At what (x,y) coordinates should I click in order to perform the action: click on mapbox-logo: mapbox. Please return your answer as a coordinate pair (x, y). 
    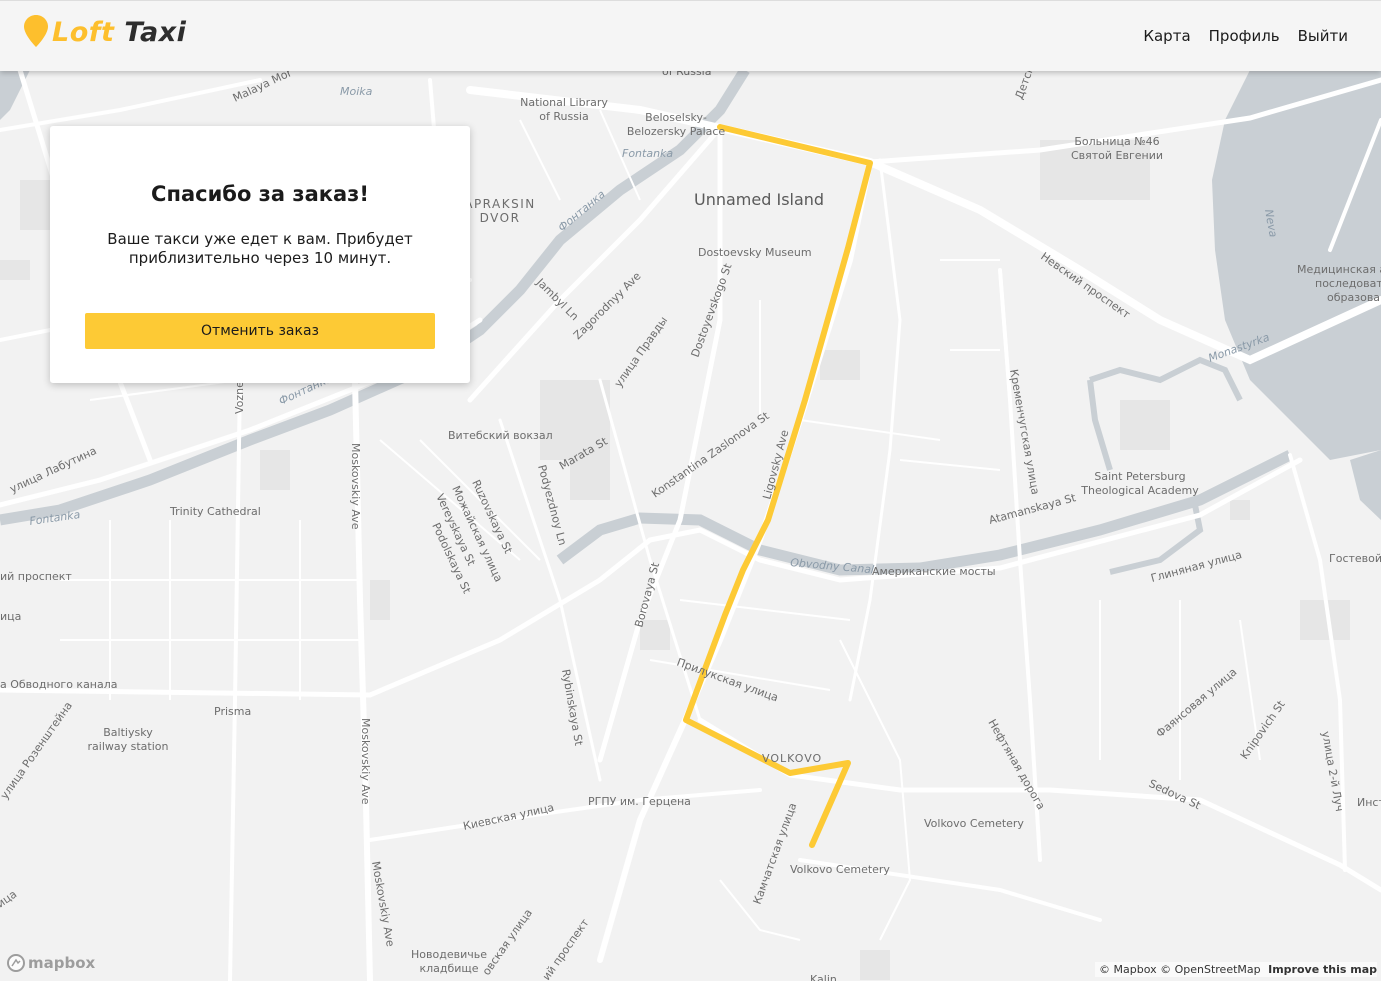
    Looking at the image, I should click on (51, 963).